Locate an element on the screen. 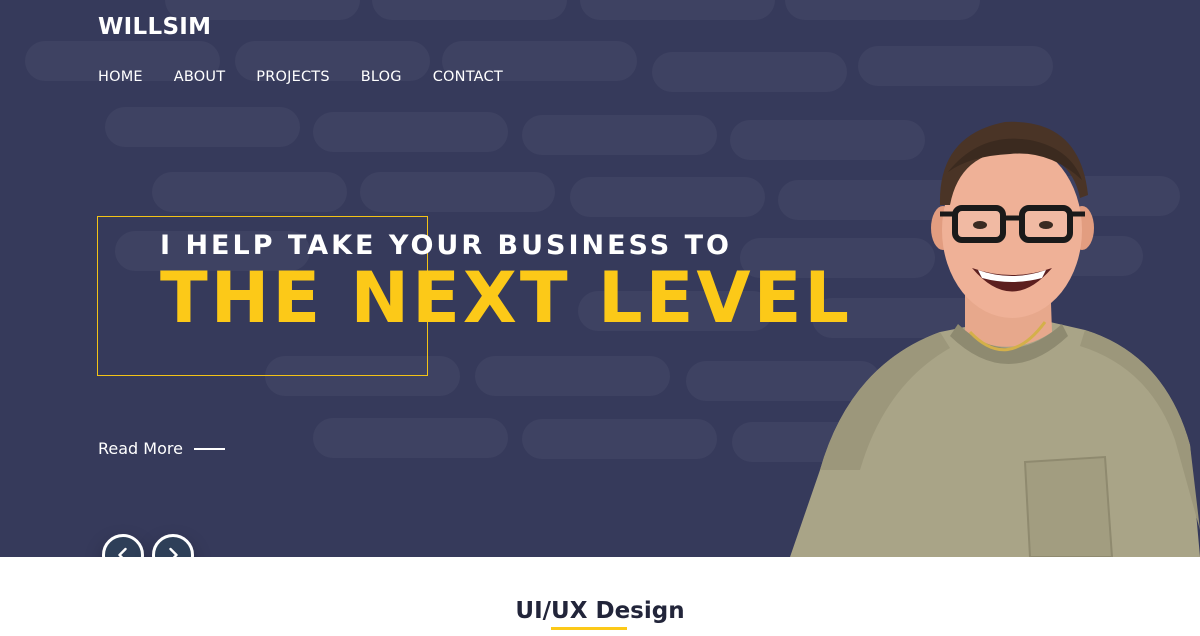  chevron-left-icon is located at coordinates (122, 552).